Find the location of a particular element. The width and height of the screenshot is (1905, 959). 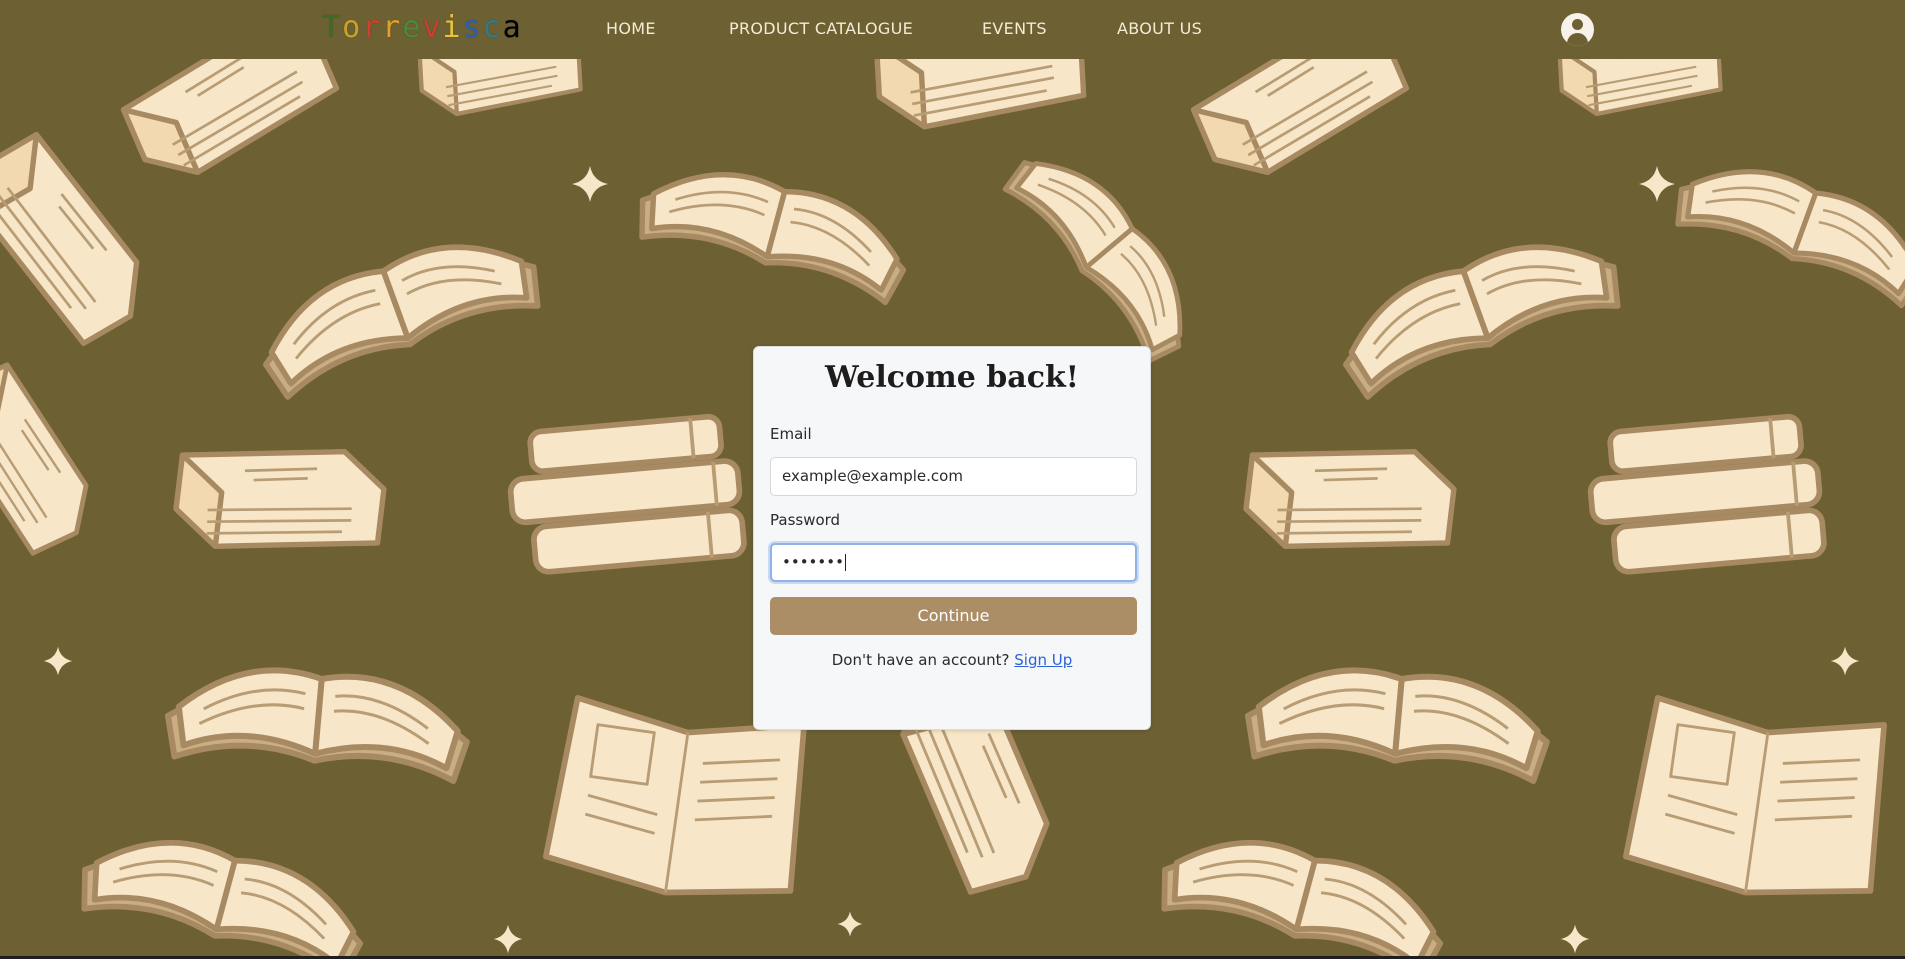

logo-letter: T is located at coordinates (332, 27).